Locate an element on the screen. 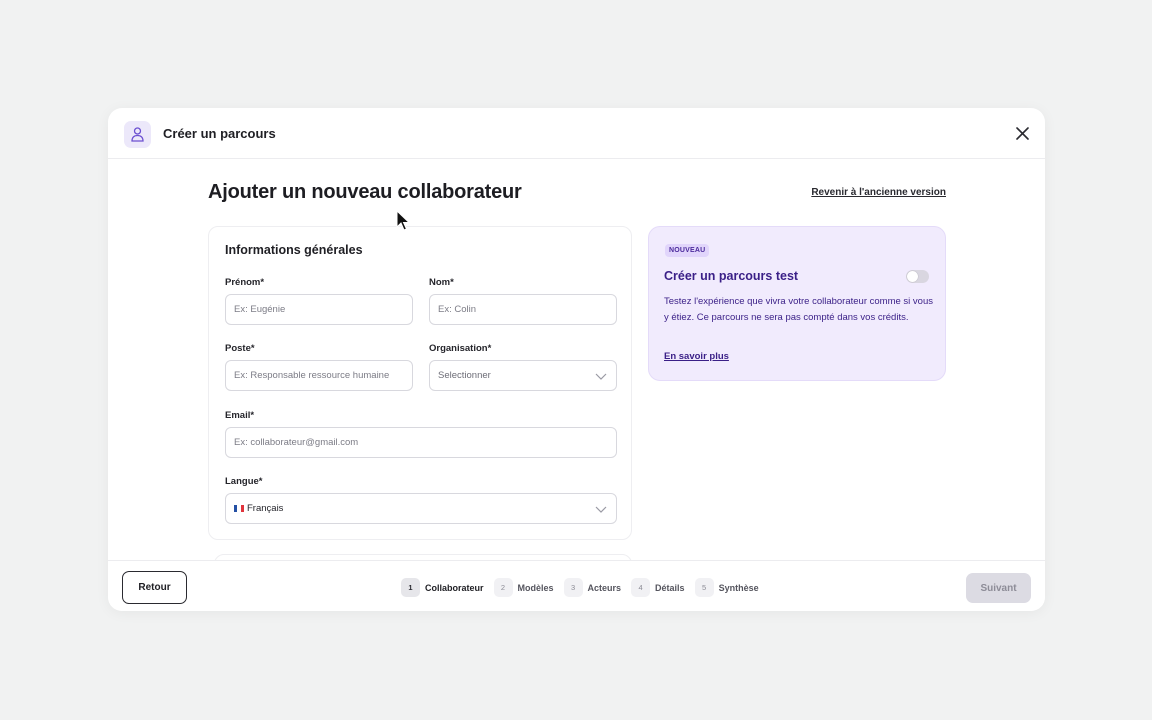 The image size is (1152, 720). next-button: Suivant is located at coordinates (998, 588).